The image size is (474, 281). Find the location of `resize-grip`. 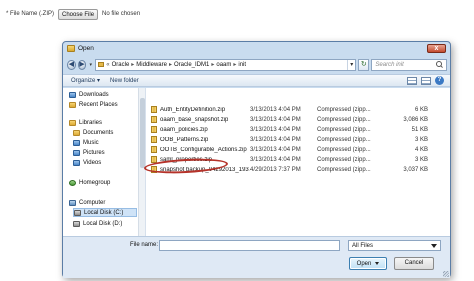

resize-grip is located at coordinates (446, 274).